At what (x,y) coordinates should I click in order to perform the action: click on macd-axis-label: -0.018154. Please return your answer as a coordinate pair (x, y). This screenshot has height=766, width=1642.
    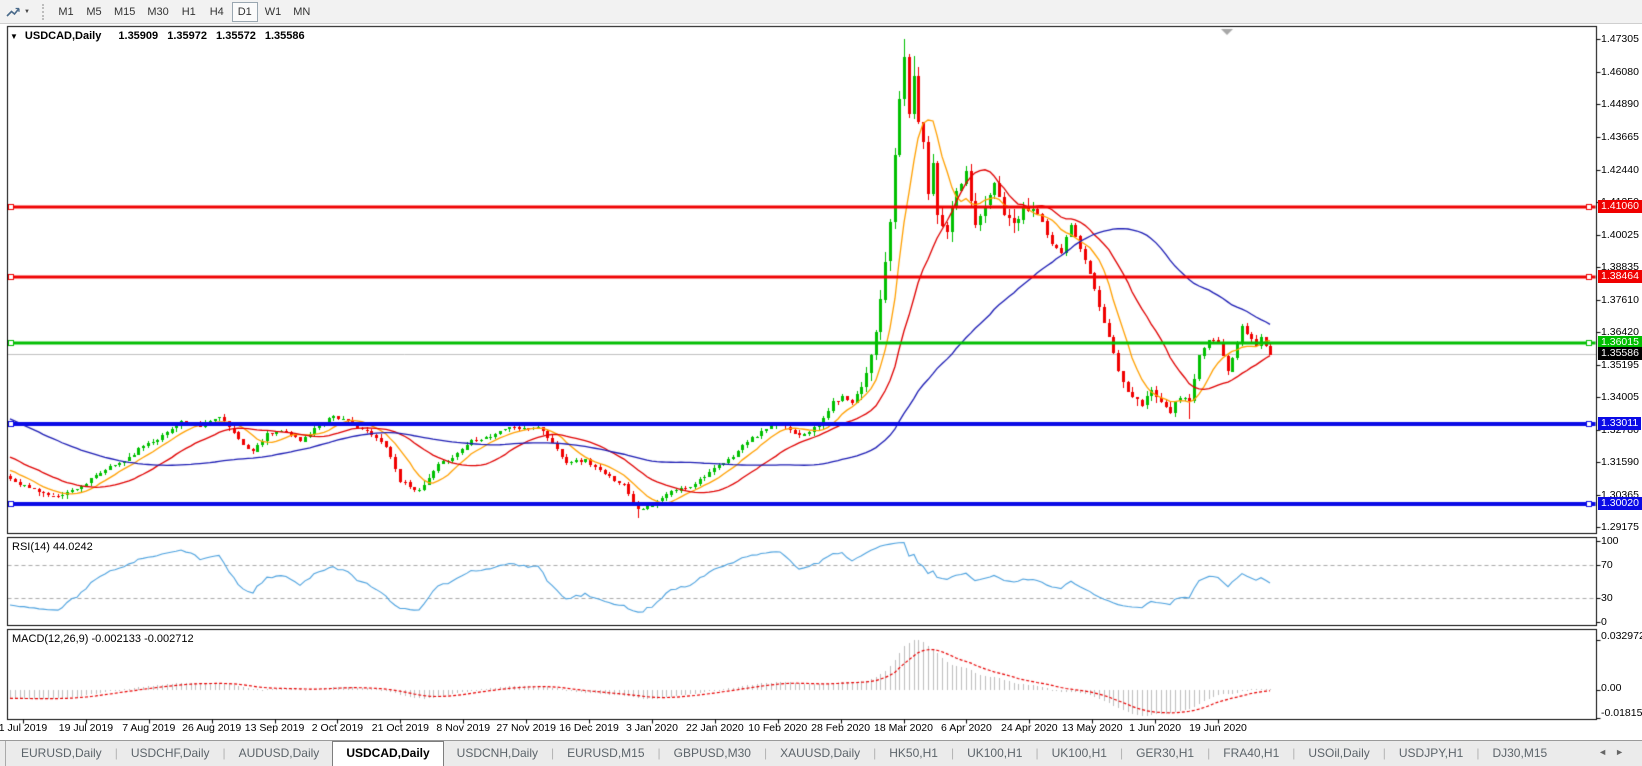
    Looking at the image, I should click on (1621, 713).